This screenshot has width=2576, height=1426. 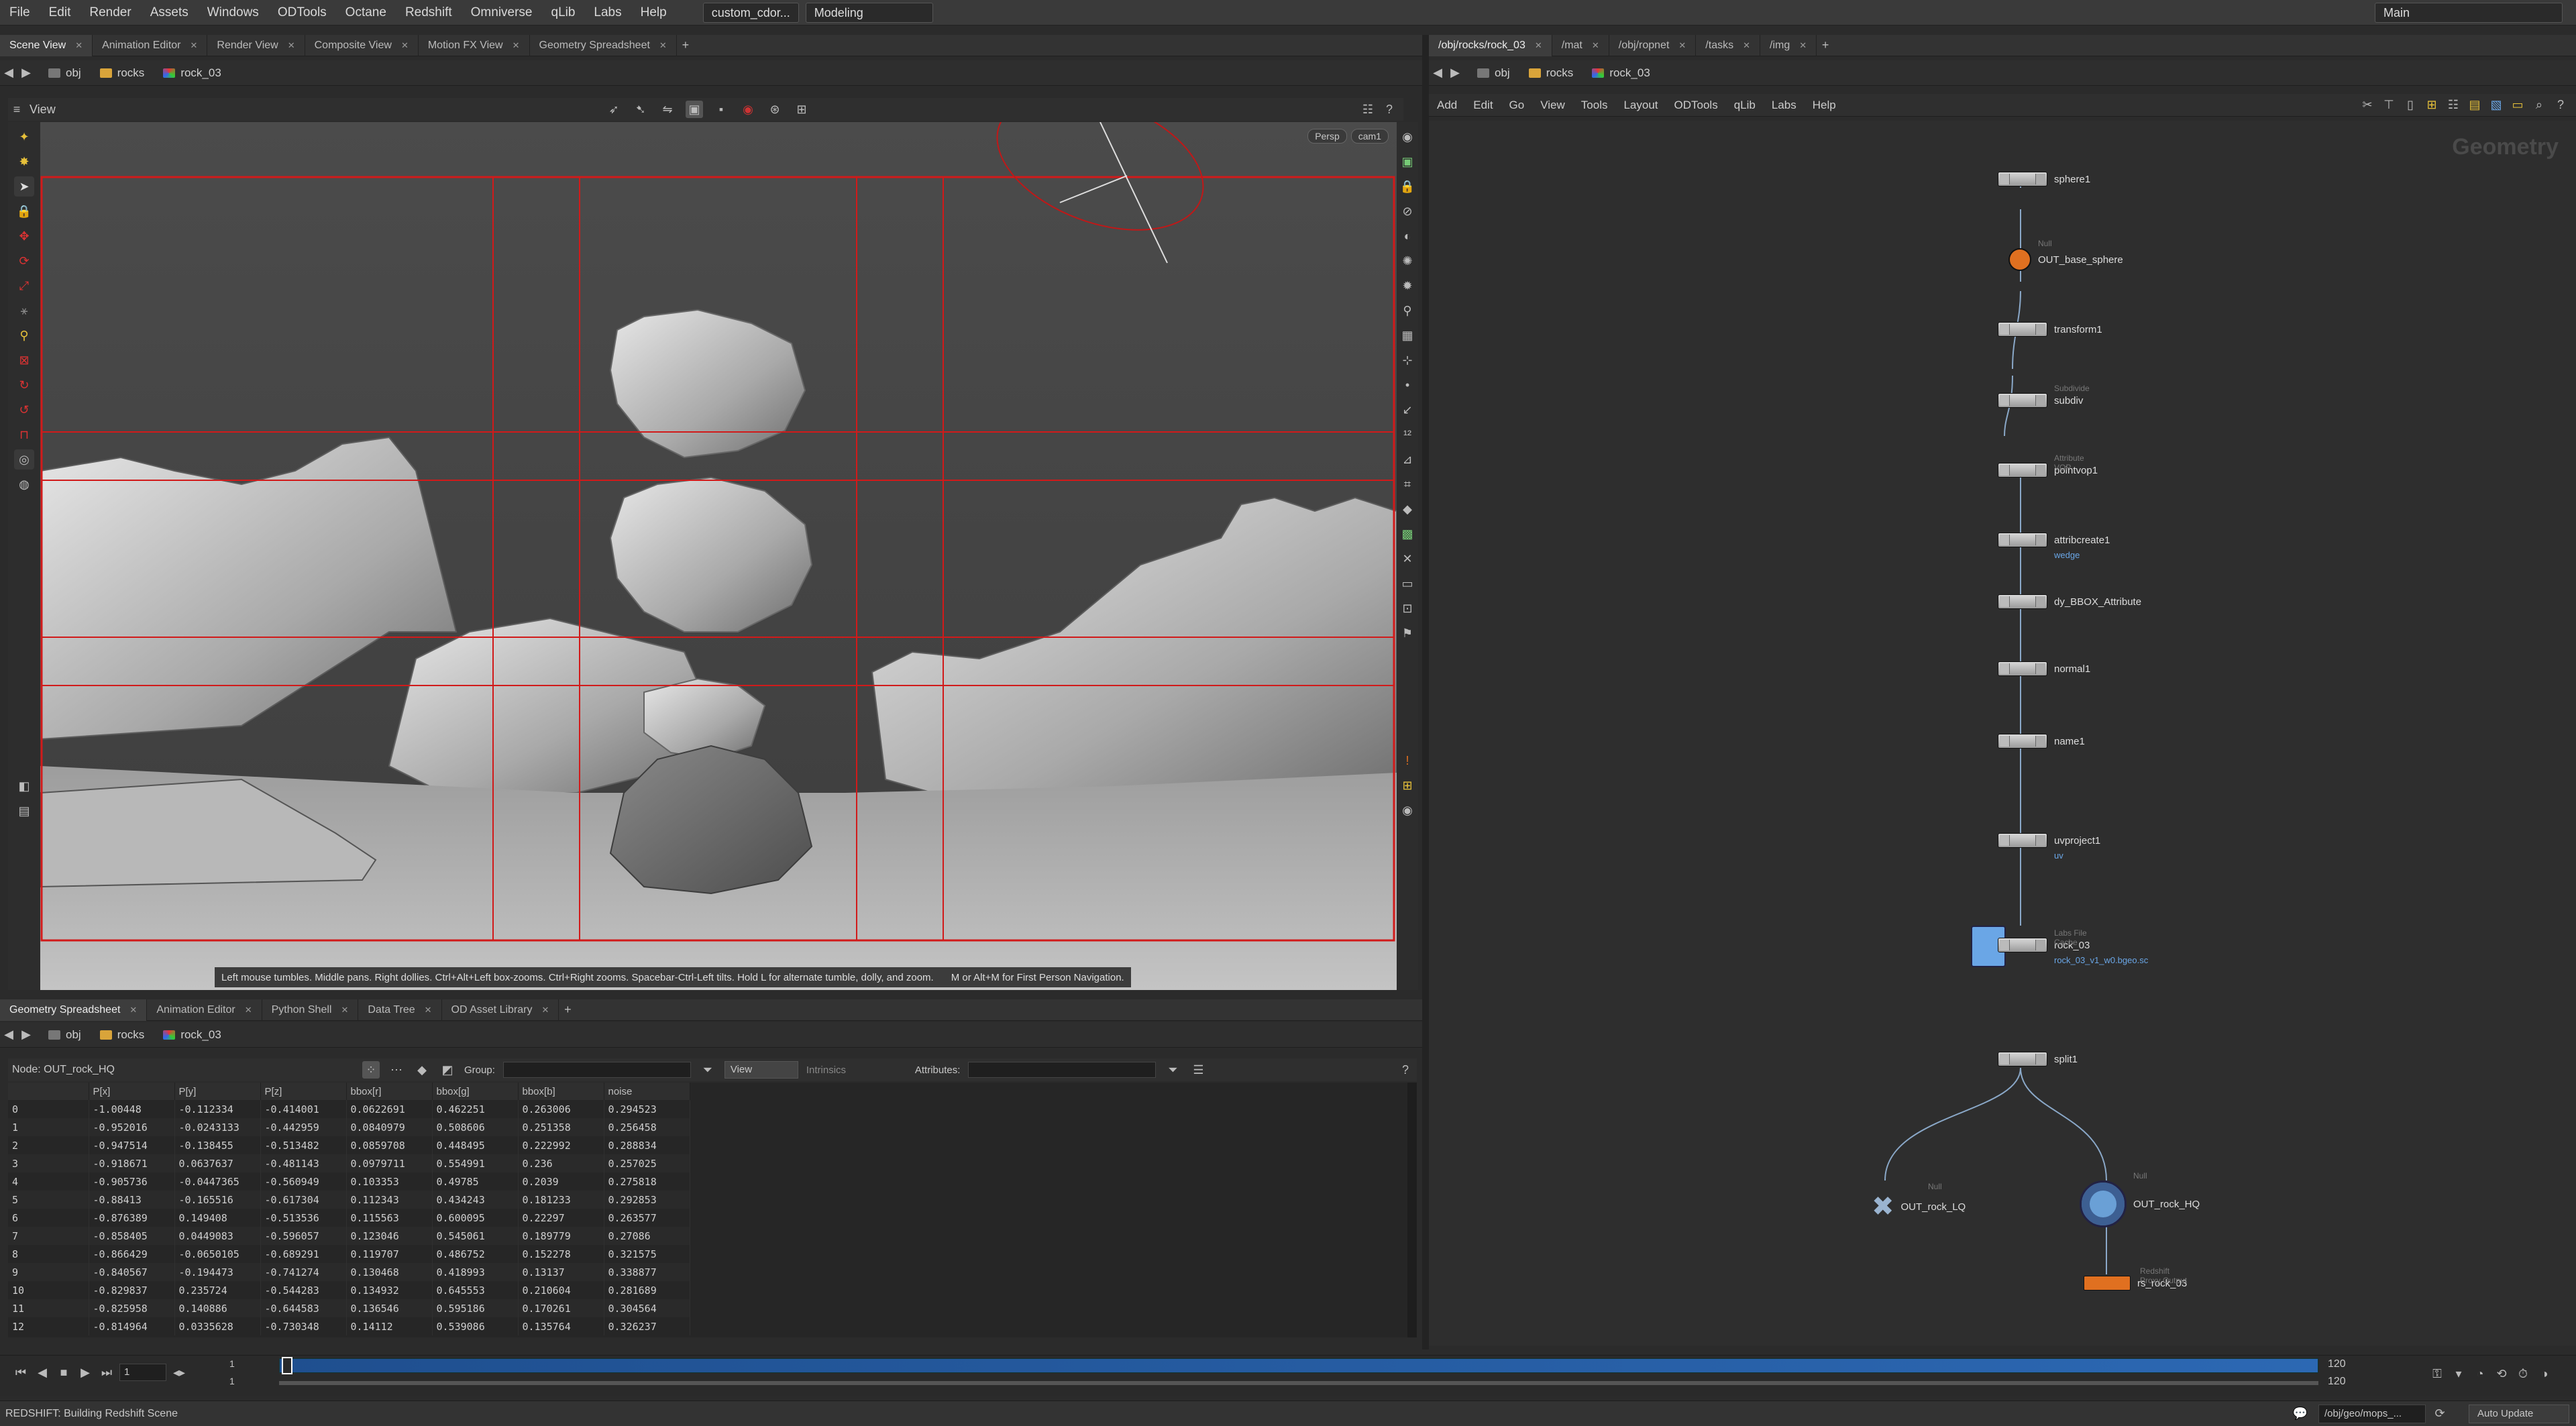 I want to click on image-view-icon: ⊡, so click(x=1407, y=608).